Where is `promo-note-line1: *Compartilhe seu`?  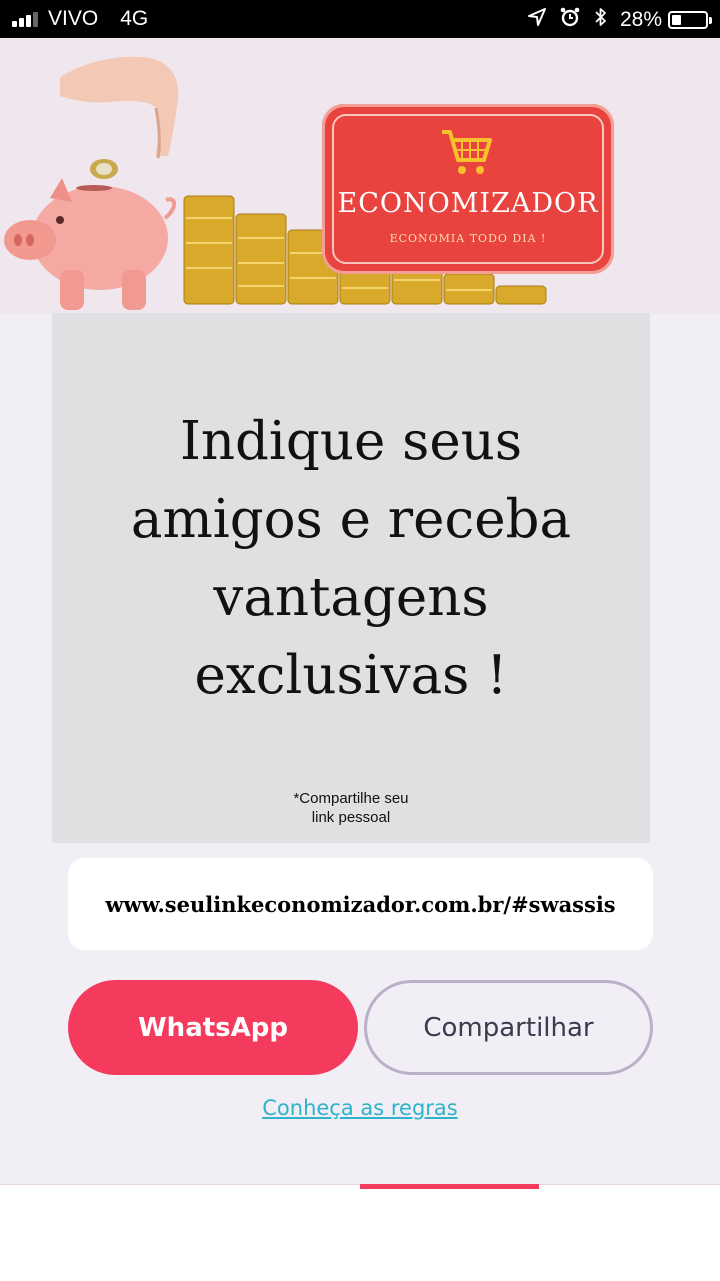
promo-note-line1: *Compartilhe seu is located at coordinates (351, 798).